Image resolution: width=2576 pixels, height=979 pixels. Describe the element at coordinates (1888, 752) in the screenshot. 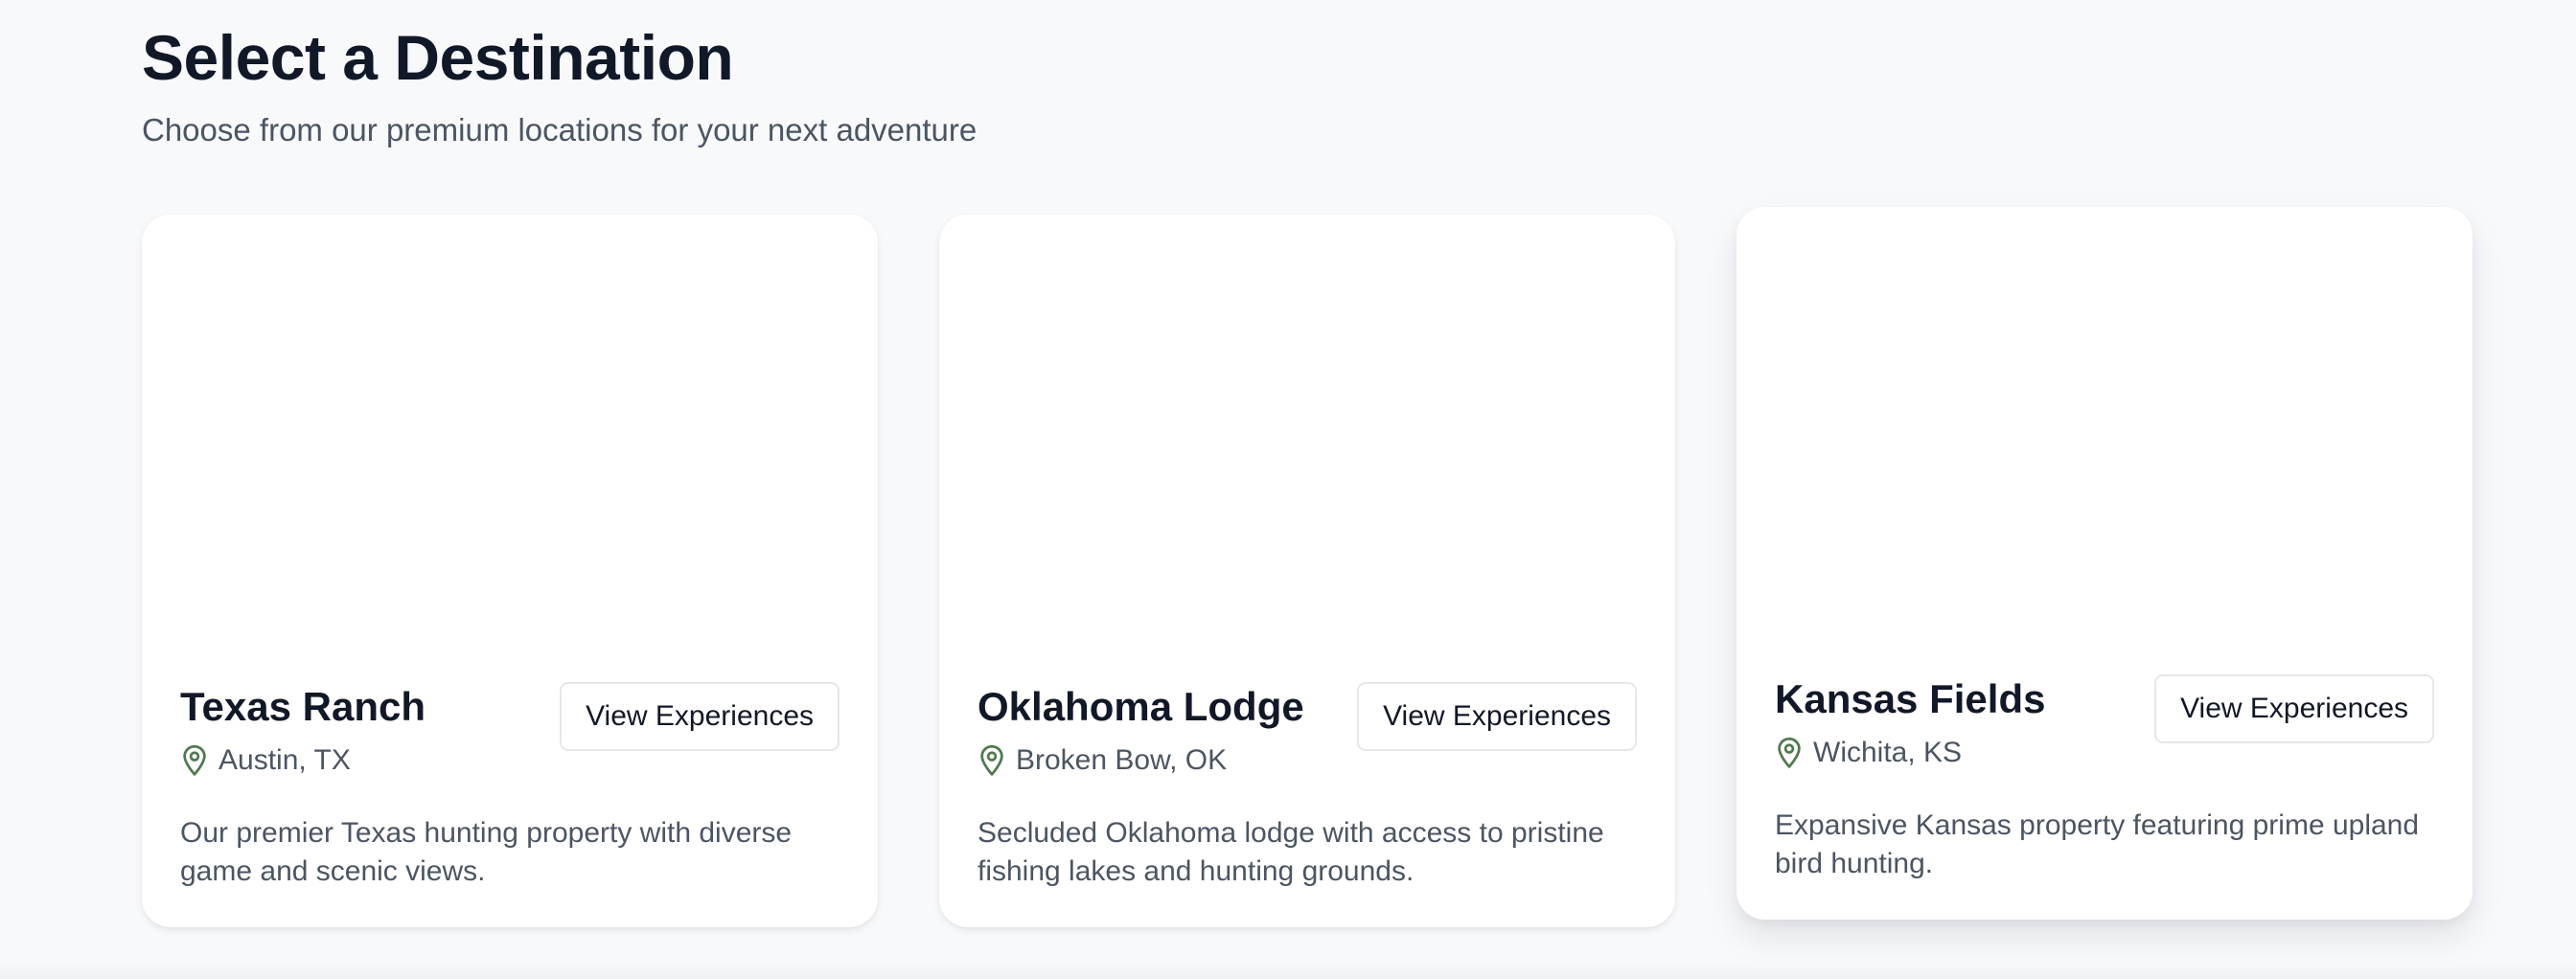

I see `destination-location-text: Wichita, KS` at that location.